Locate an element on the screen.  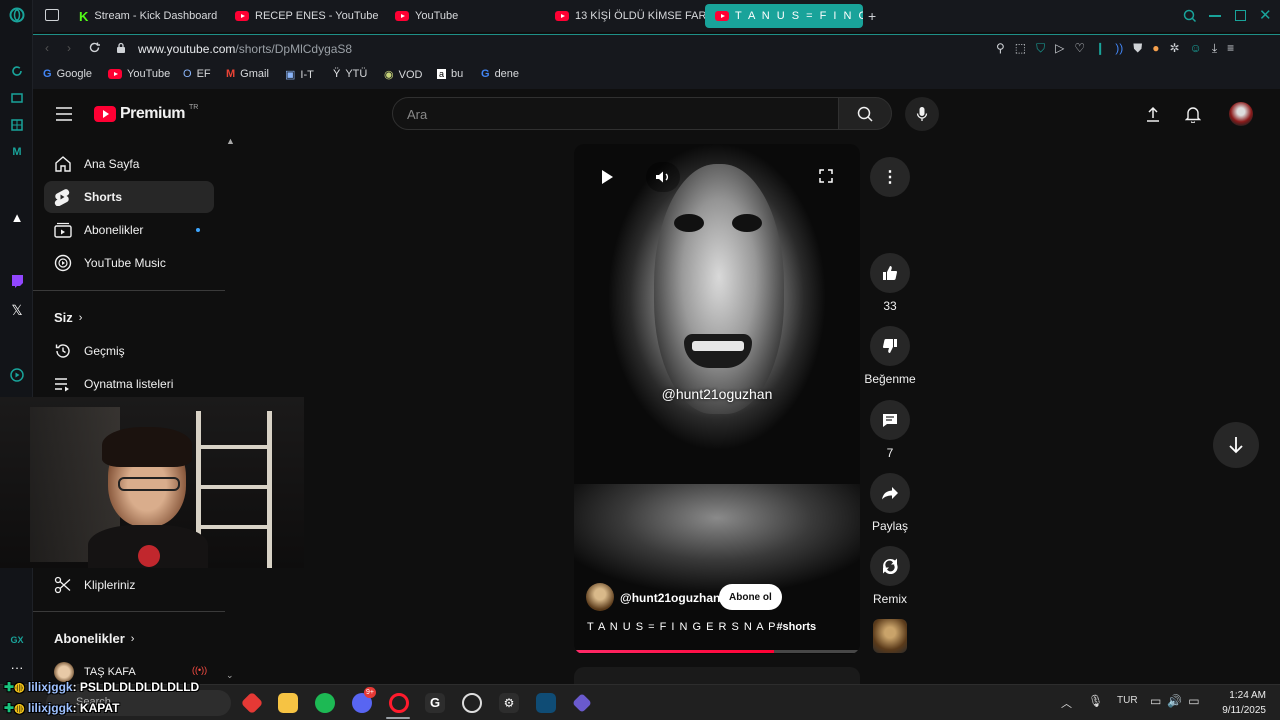
heart-icon: ♡ is located at coordinates (1079, 48).